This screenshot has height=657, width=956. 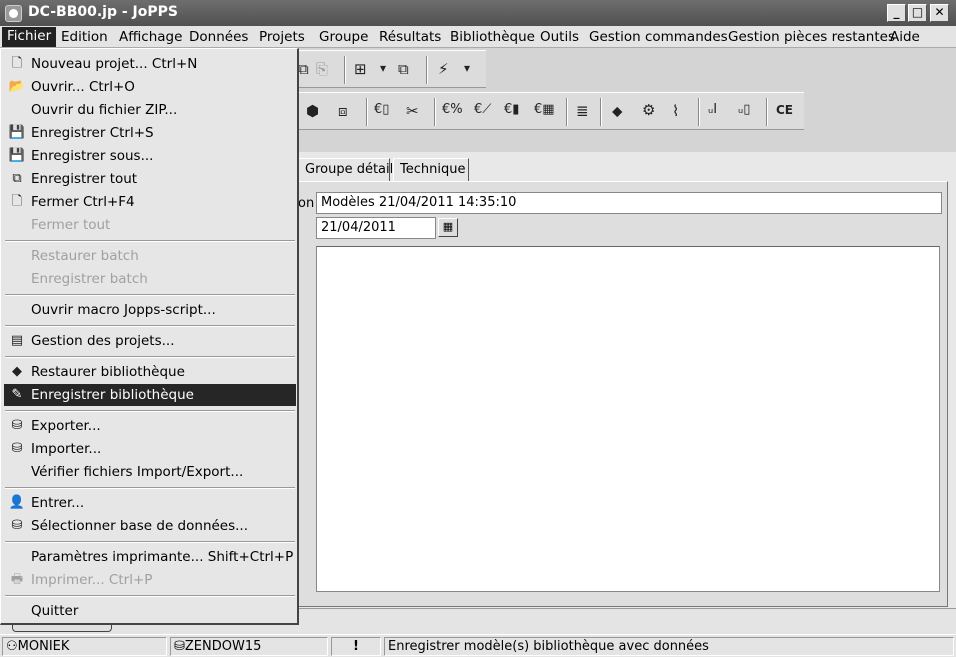 What do you see at coordinates (150, 372) in the screenshot?
I see `menu-item-restore-library: ◆ Restaurer bibliothèque` at bounding box center [150, 372].